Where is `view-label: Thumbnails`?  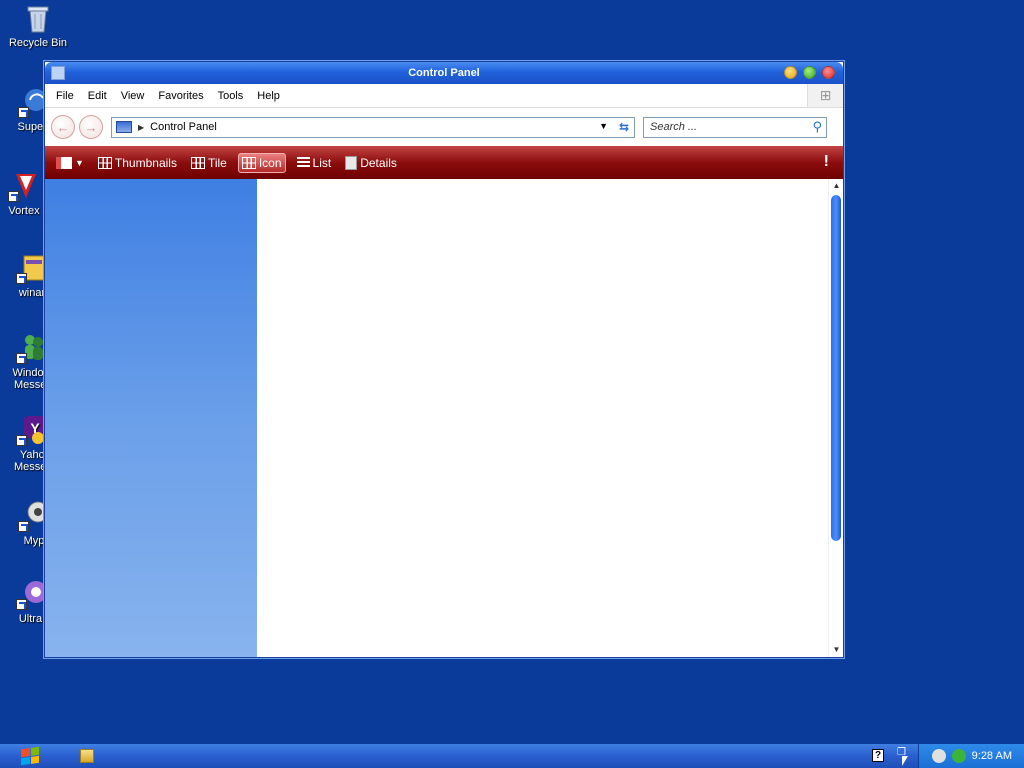 view-label: Thumbnails is located at coordinates (145, 162).